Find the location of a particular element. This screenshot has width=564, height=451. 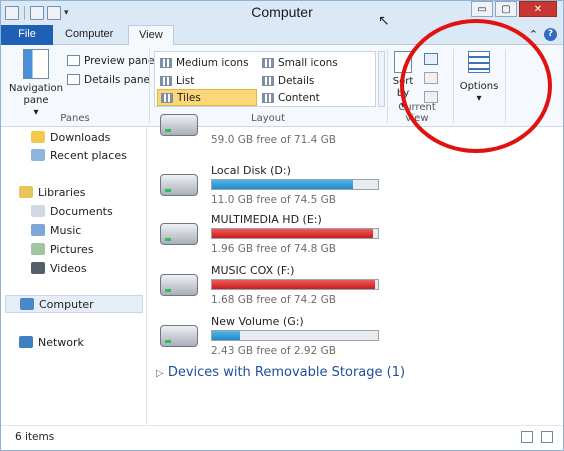

nav-item-network: Network is located at coordinates (51, 342).